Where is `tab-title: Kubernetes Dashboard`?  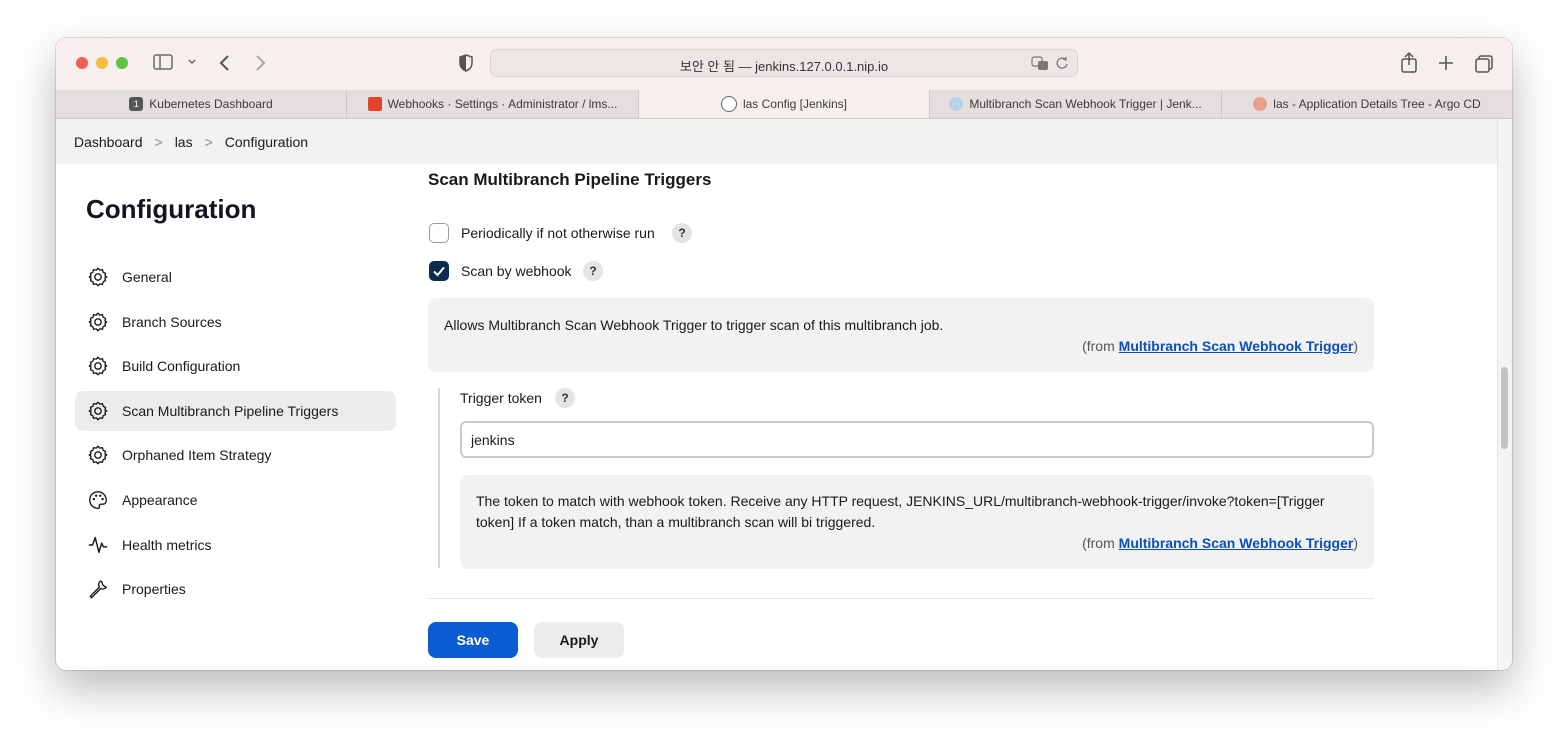 tab-title: Kubernetes Dashboard is located at coordinates (211, 104).